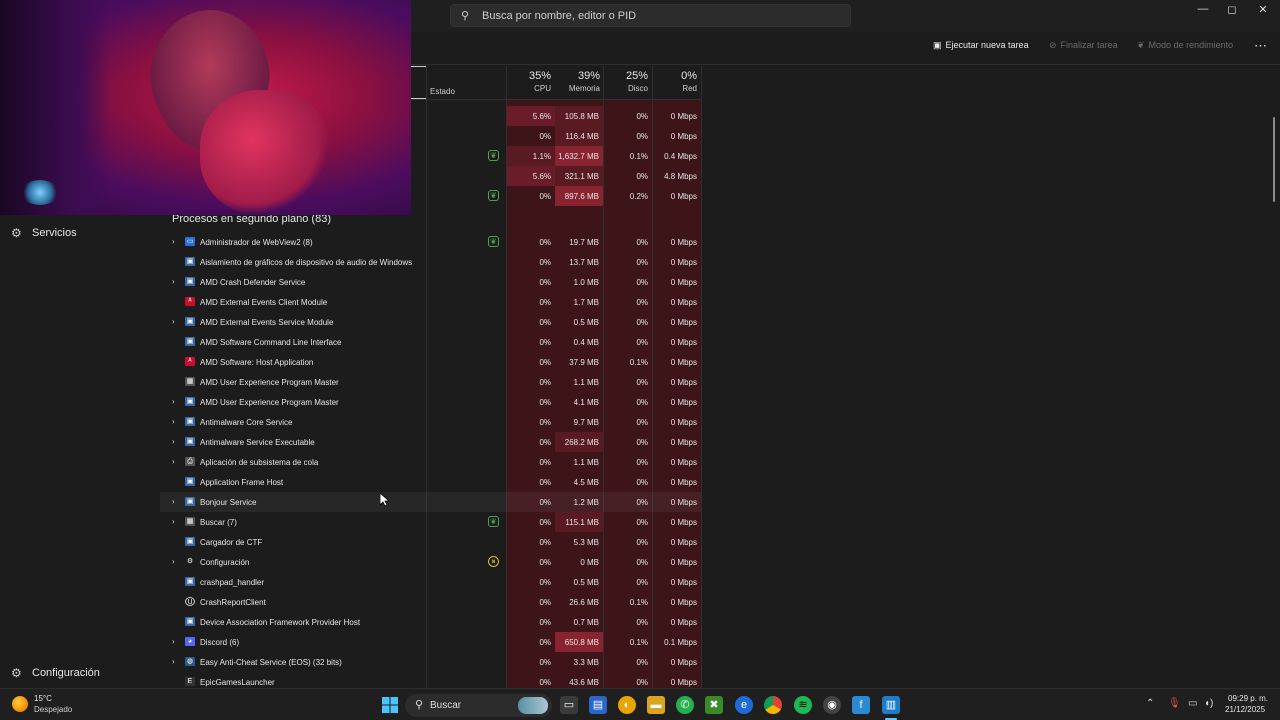 This screenshot has height=720, width=1280. Describe the element at coordinates (53, 709) in the screenshot. I see `weather-desc: Despejado` at that location.